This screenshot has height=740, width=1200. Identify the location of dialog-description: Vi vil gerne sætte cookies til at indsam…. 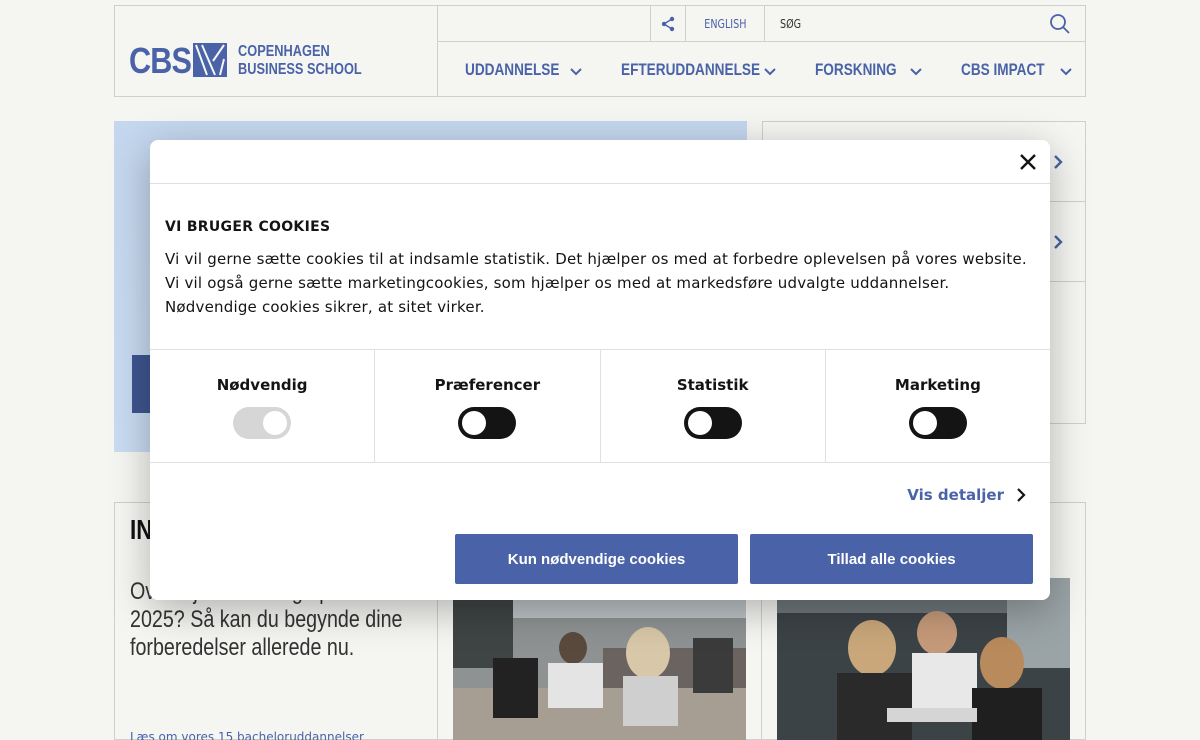
(596, 283).